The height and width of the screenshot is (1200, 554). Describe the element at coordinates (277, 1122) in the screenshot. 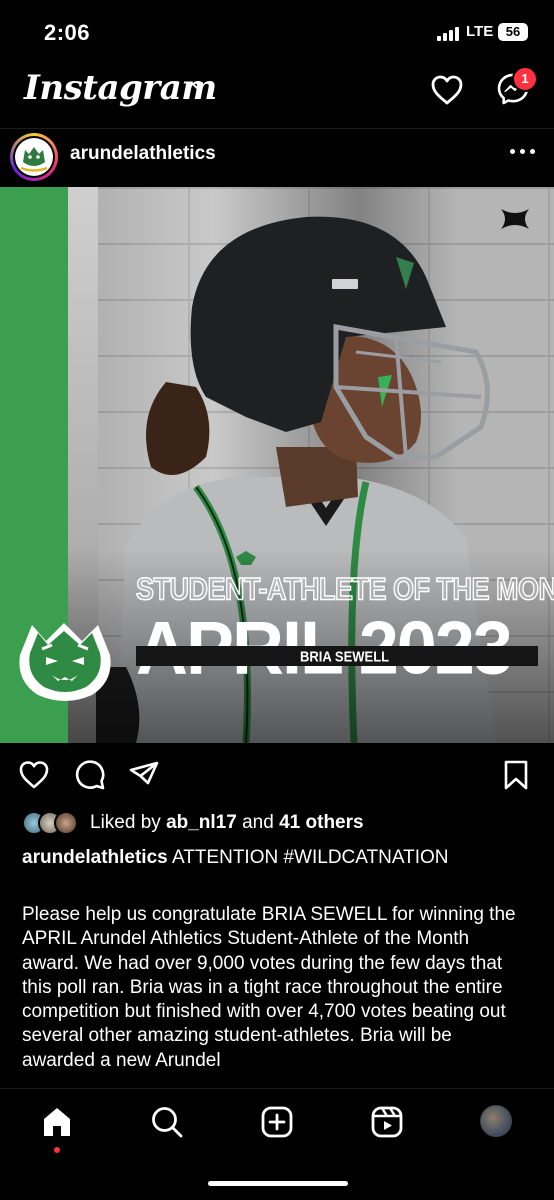

I see `create-icon` at that location.